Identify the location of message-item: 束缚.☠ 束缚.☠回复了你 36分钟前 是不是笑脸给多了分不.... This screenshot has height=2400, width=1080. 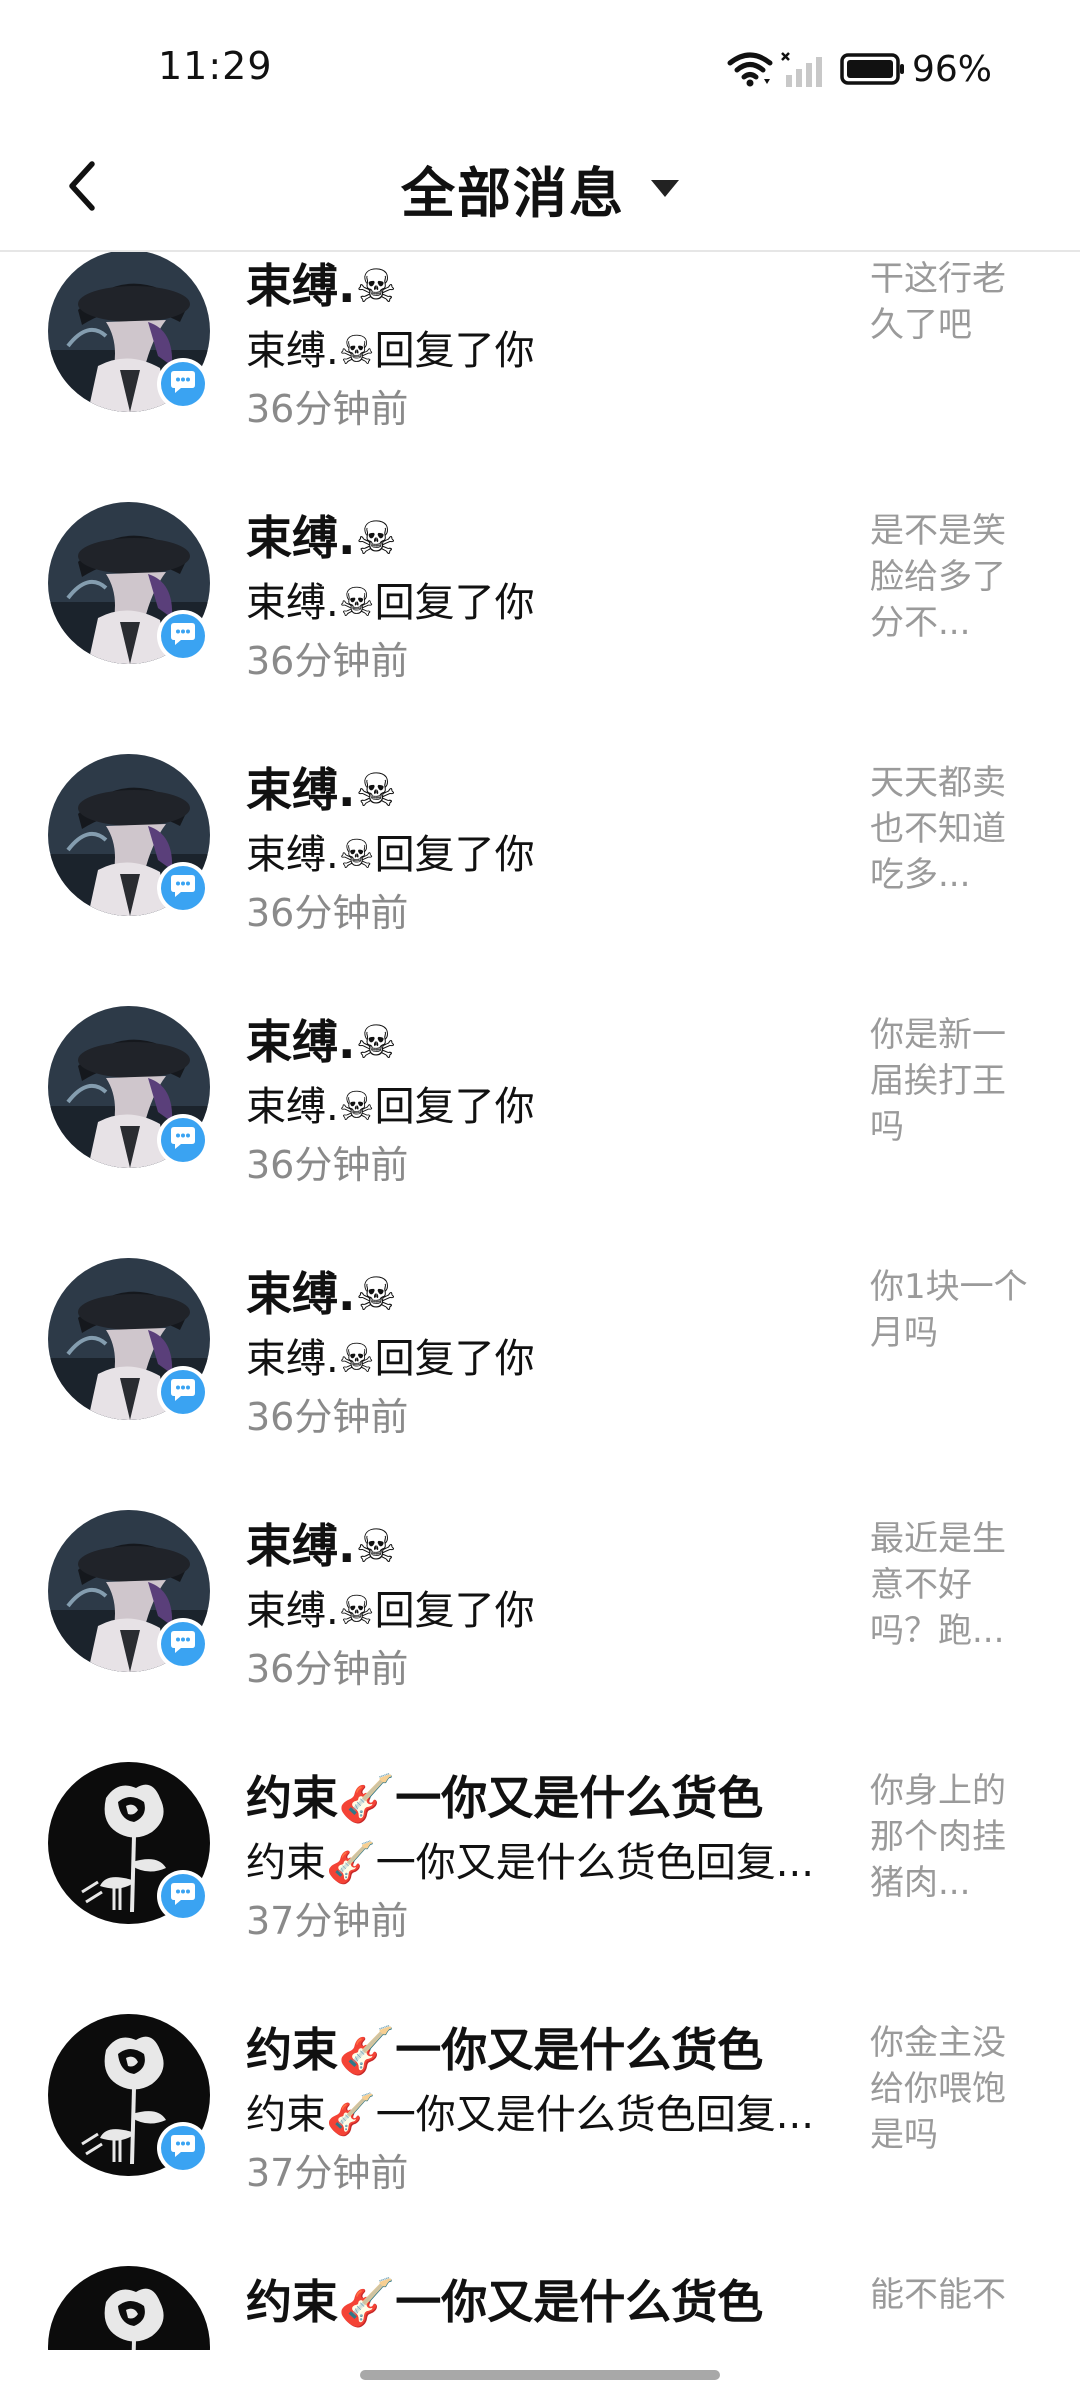
(540, 618).